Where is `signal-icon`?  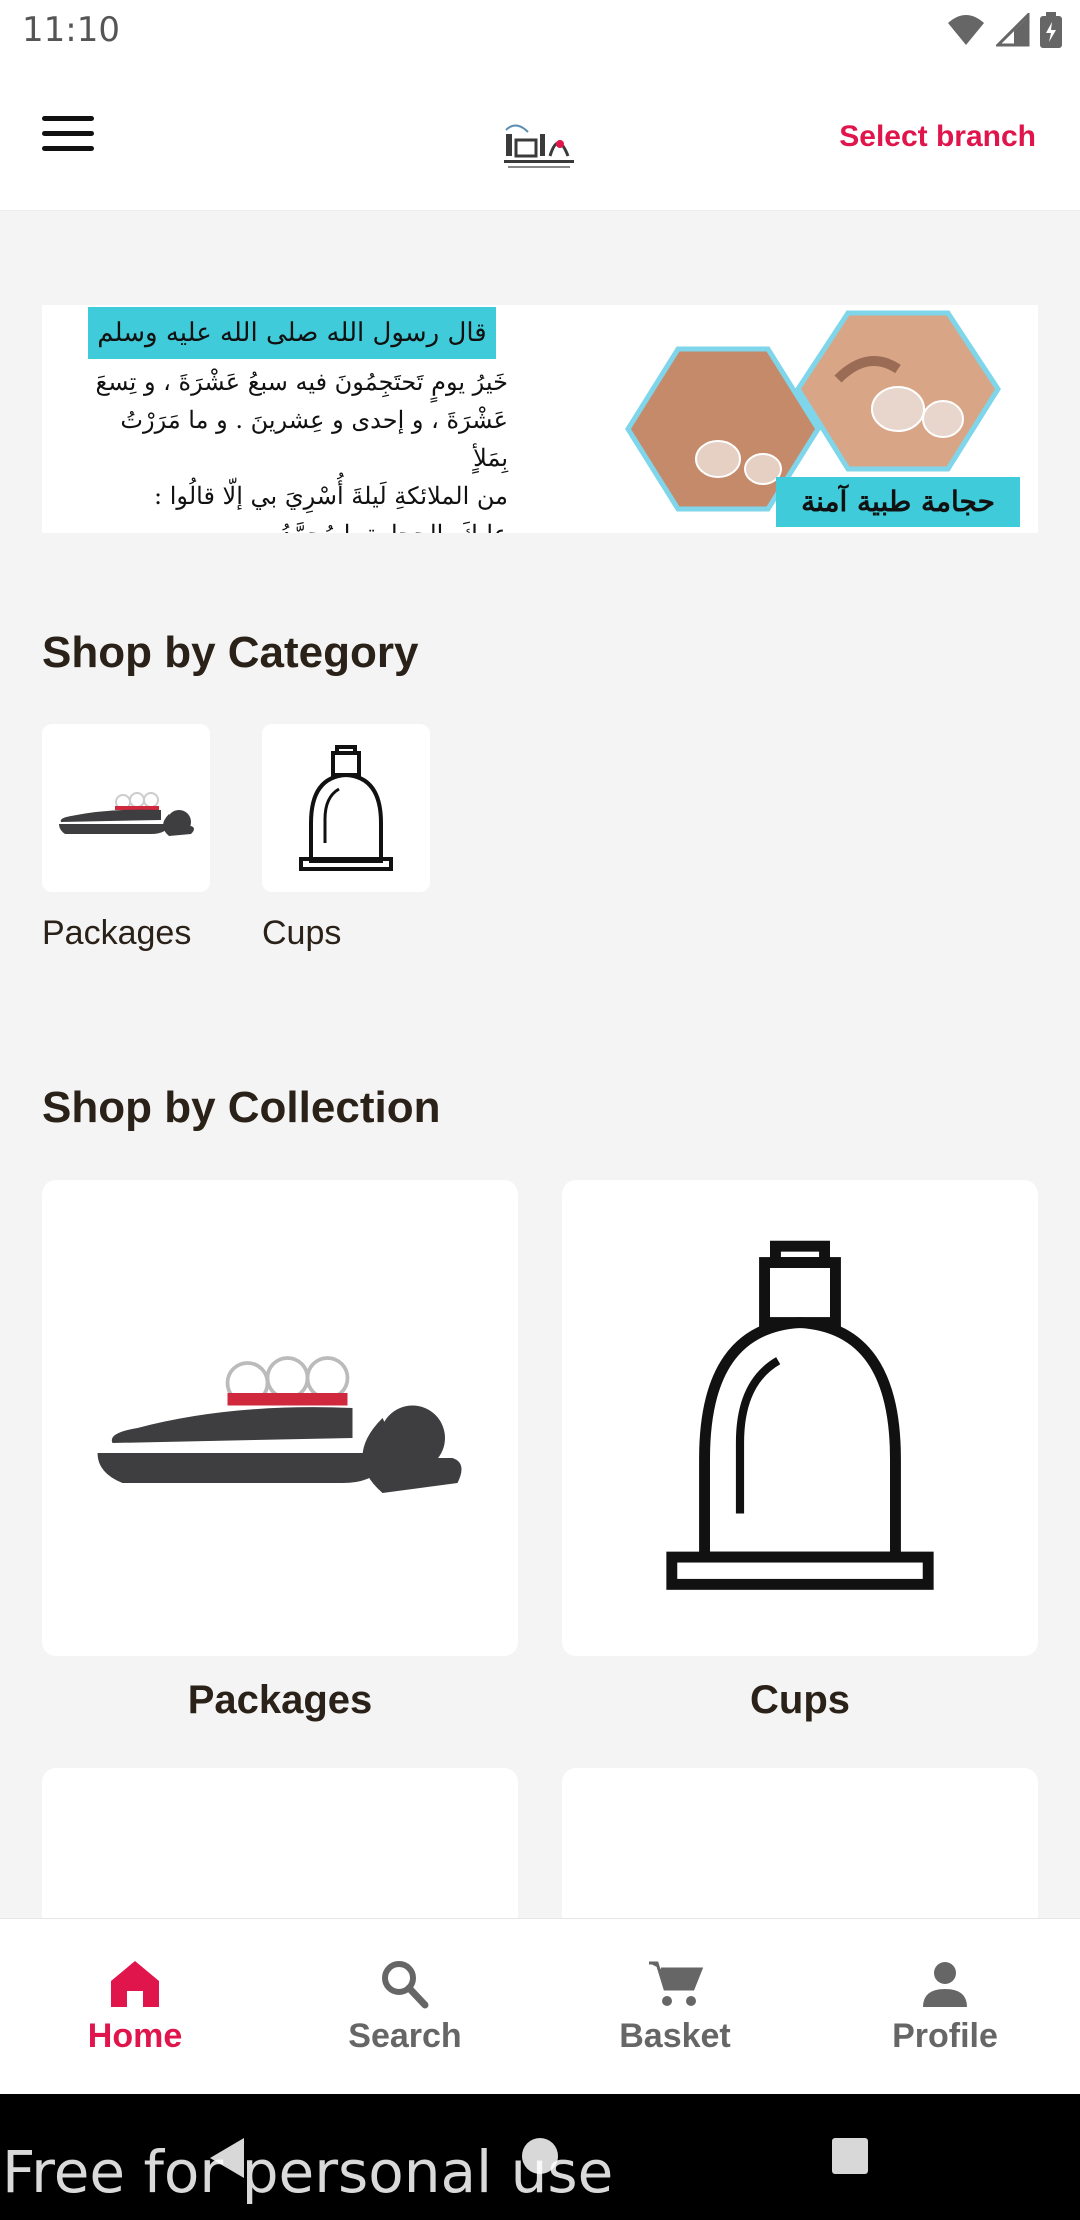
signal-icon is located at coordinates (1013, 30).